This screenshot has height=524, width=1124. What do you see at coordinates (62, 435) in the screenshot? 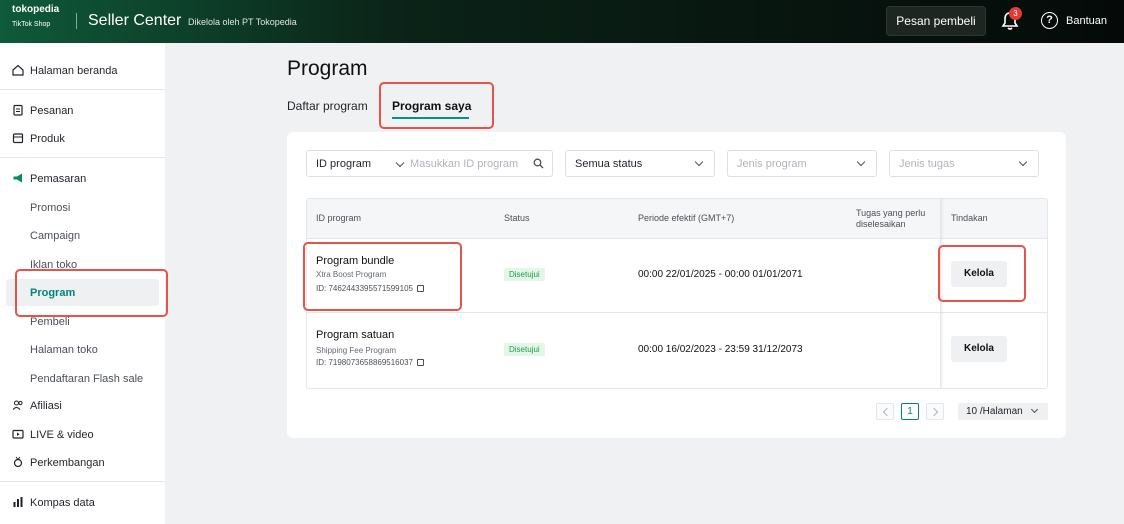
I see `sidebar-item-label: LIVE & video` at bounding box center [62, 435].